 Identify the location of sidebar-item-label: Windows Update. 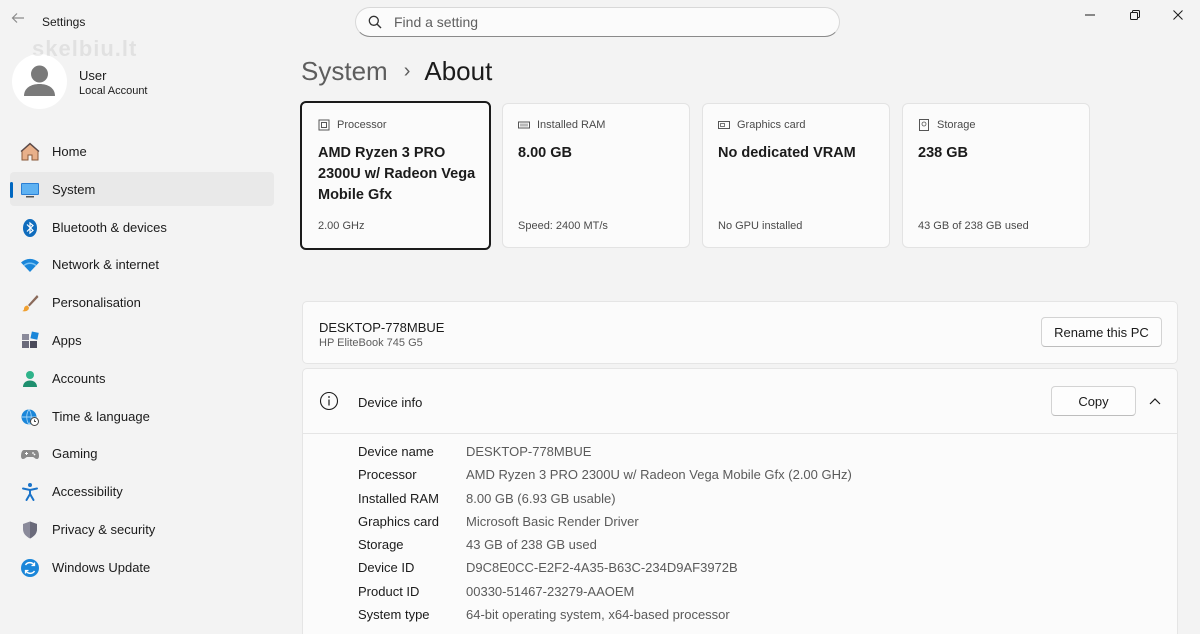
(101, 567).